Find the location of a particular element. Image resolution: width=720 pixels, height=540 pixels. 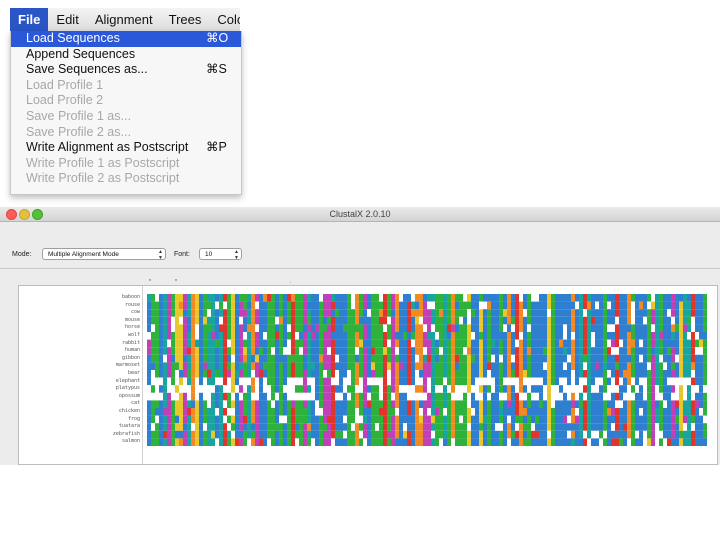

menu-alignment: Alignment is located at coordinates (124, 19).